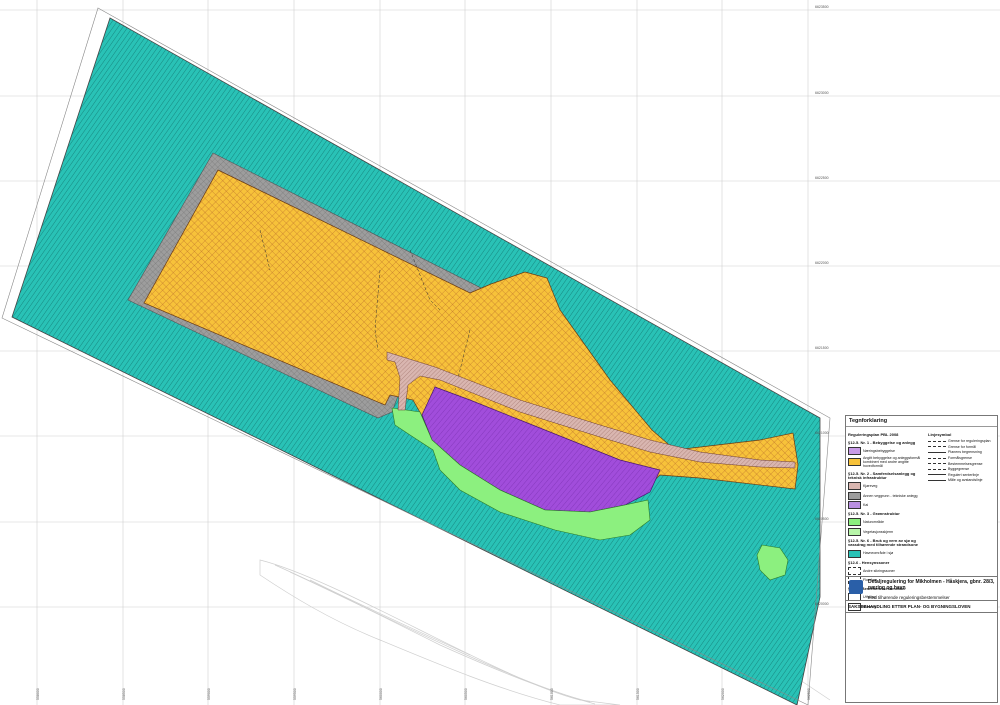 The width and height of the screenshot is (1000, 705). I want to click on grid-label-east: 558500, so click(124, 694).